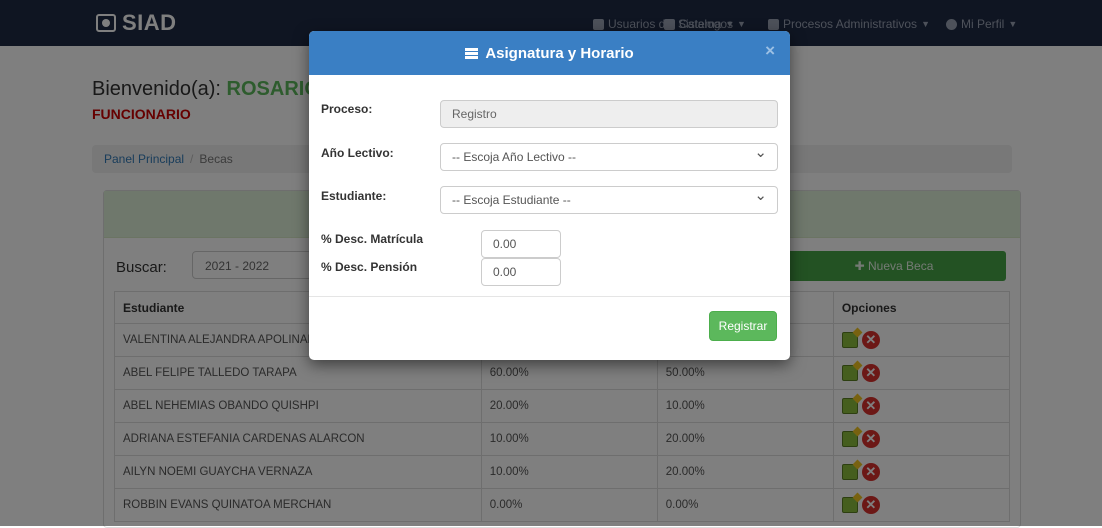 The image size is (1102, 528). I want to click on proceso-label: Proceso:, so click(347, 109).